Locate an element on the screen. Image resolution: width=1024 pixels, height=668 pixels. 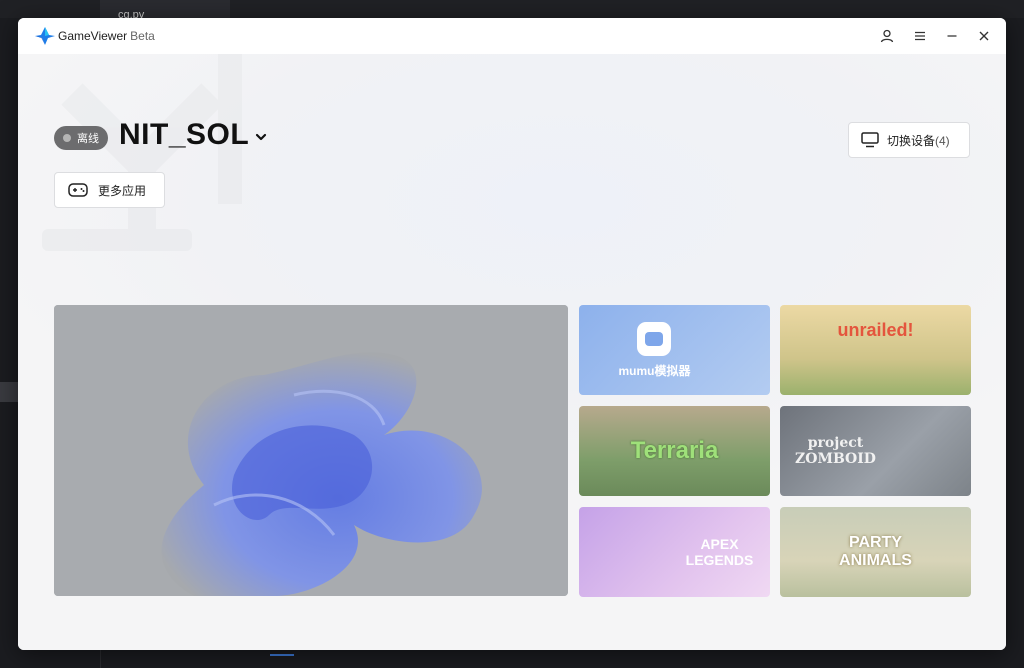
user-icon is located at coordinates (887, 36).